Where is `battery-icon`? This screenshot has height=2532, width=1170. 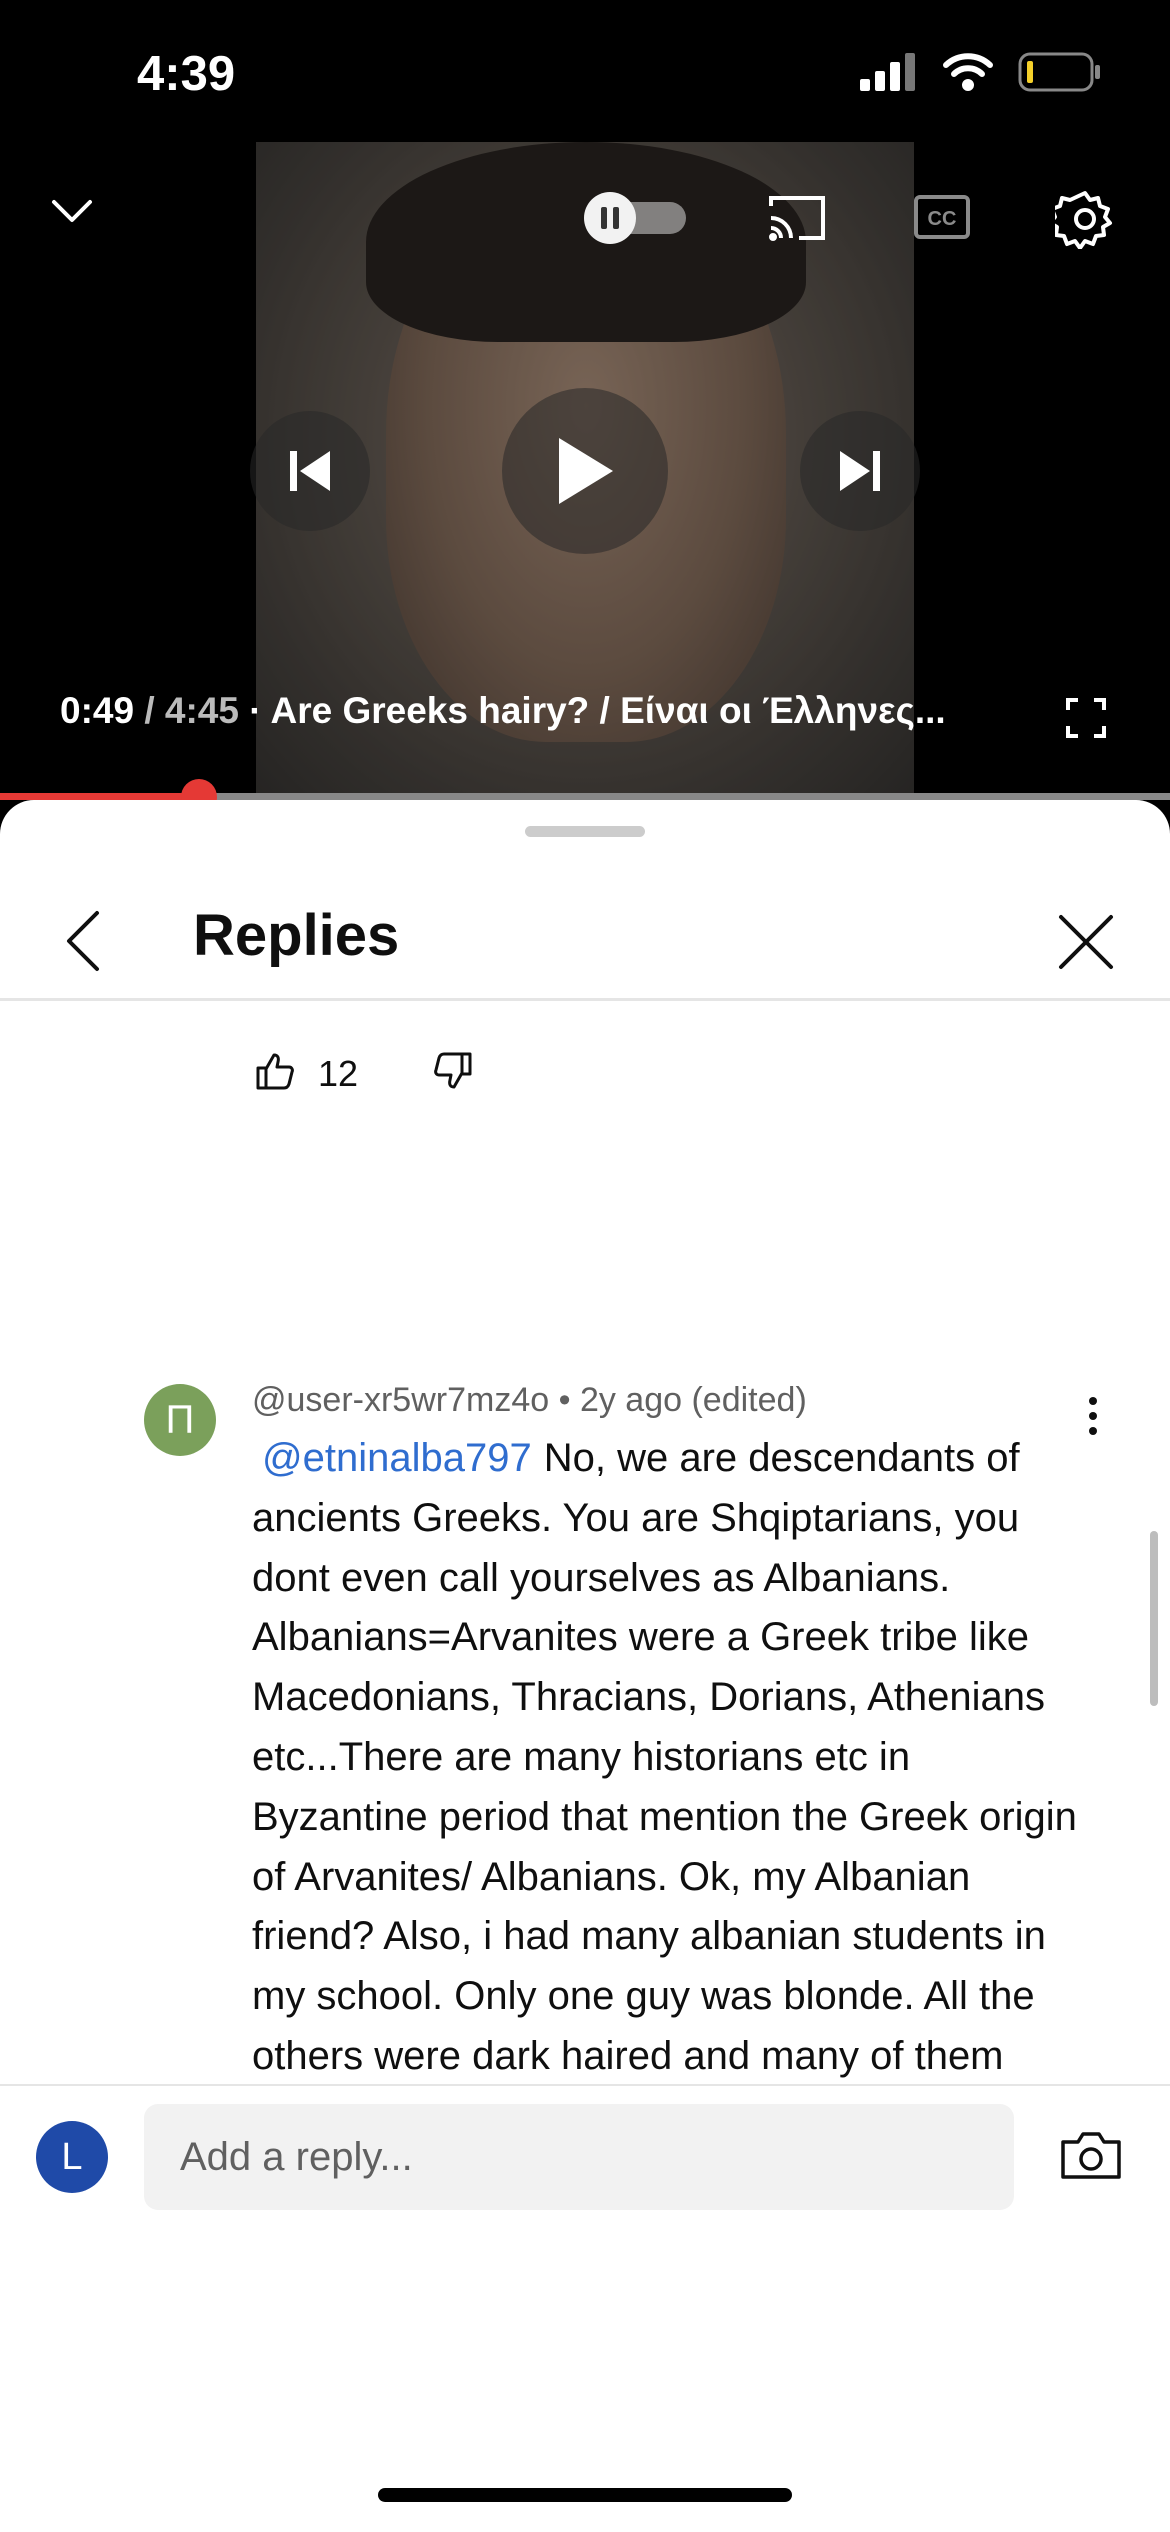
battery-icon is located at coordinates (1059, 72).